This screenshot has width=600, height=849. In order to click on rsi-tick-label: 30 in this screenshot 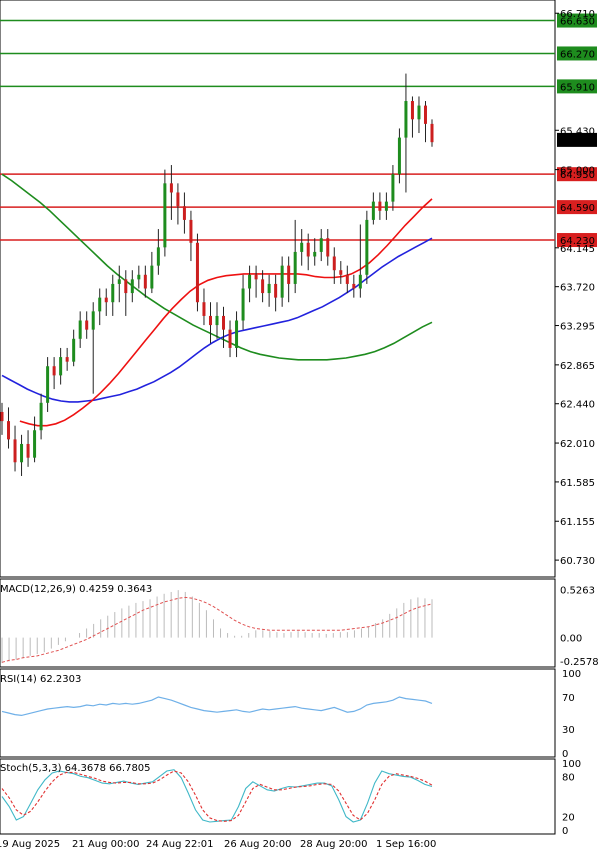, I will do `click(568, 730)`.